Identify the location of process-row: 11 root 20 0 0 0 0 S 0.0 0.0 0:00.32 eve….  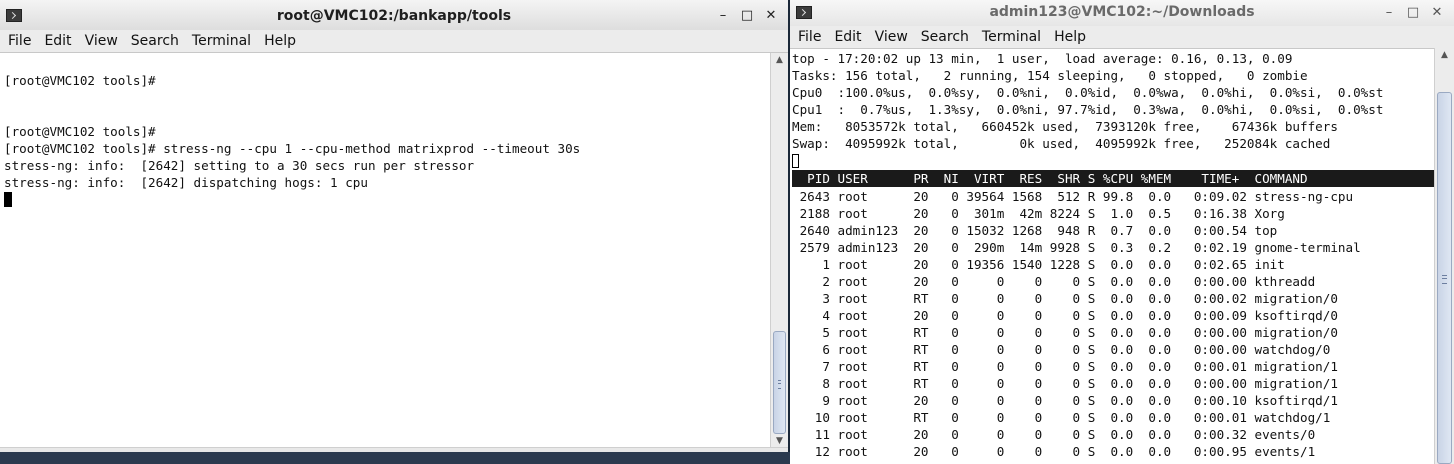
(1054, 434).